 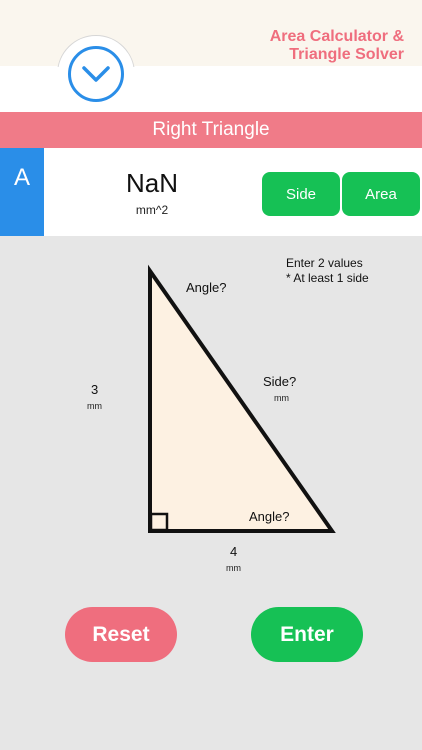 I want to click on area-mode-button: Area, so click(x=381, y=194).